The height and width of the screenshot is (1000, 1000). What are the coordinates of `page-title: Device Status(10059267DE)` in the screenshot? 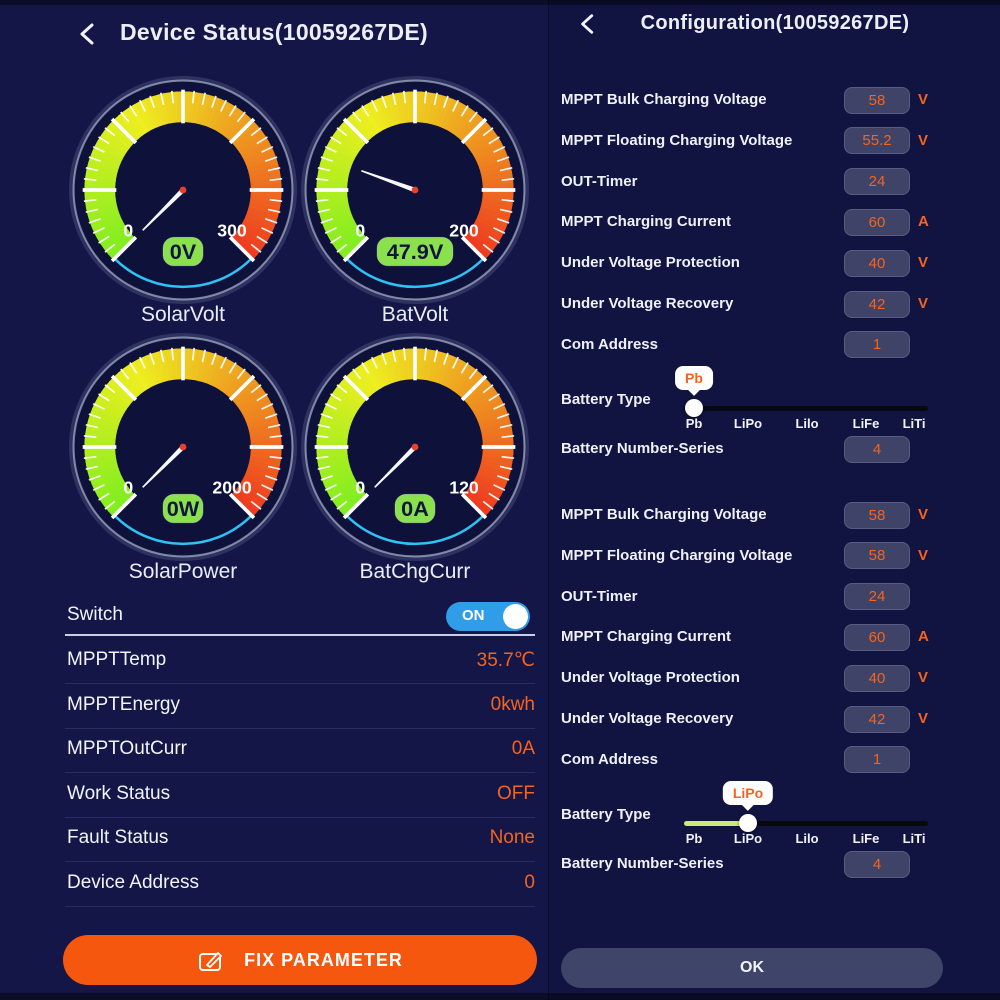 It's located at (274, 32).